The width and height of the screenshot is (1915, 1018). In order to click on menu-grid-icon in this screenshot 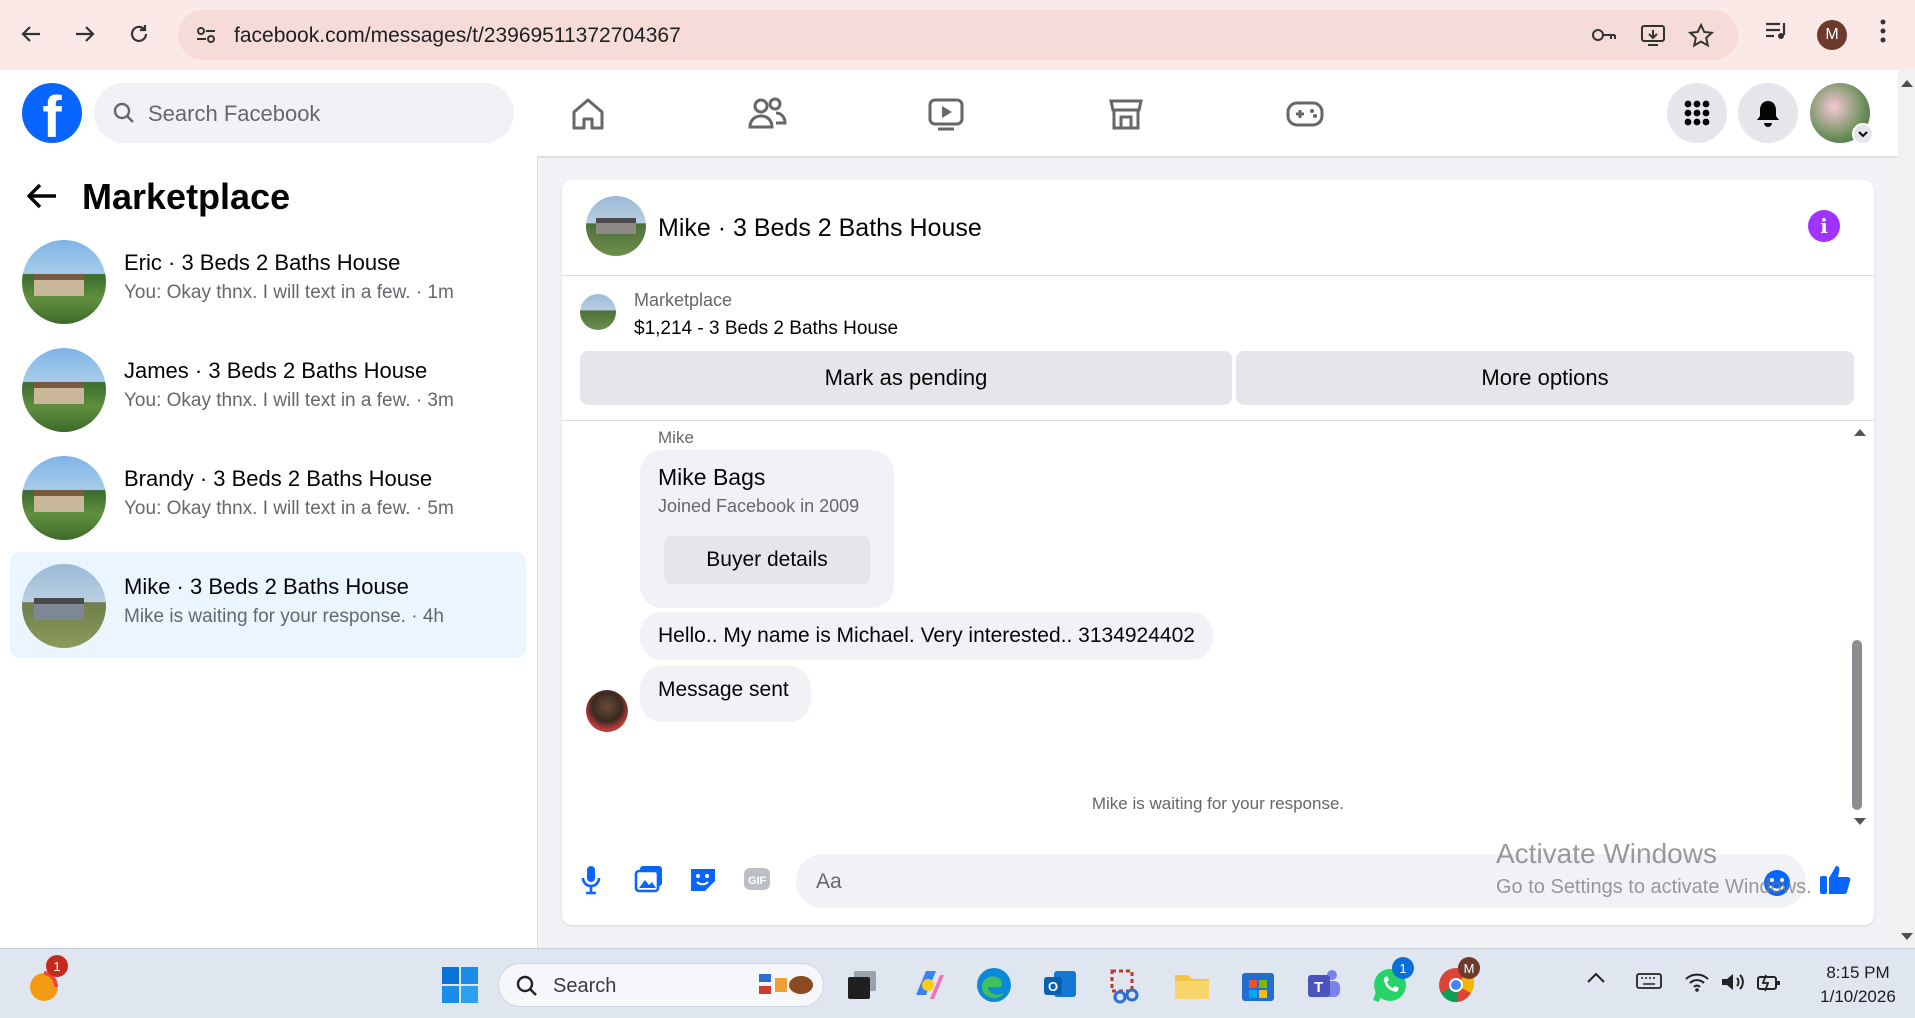, I will do `click(1697, 113)`.